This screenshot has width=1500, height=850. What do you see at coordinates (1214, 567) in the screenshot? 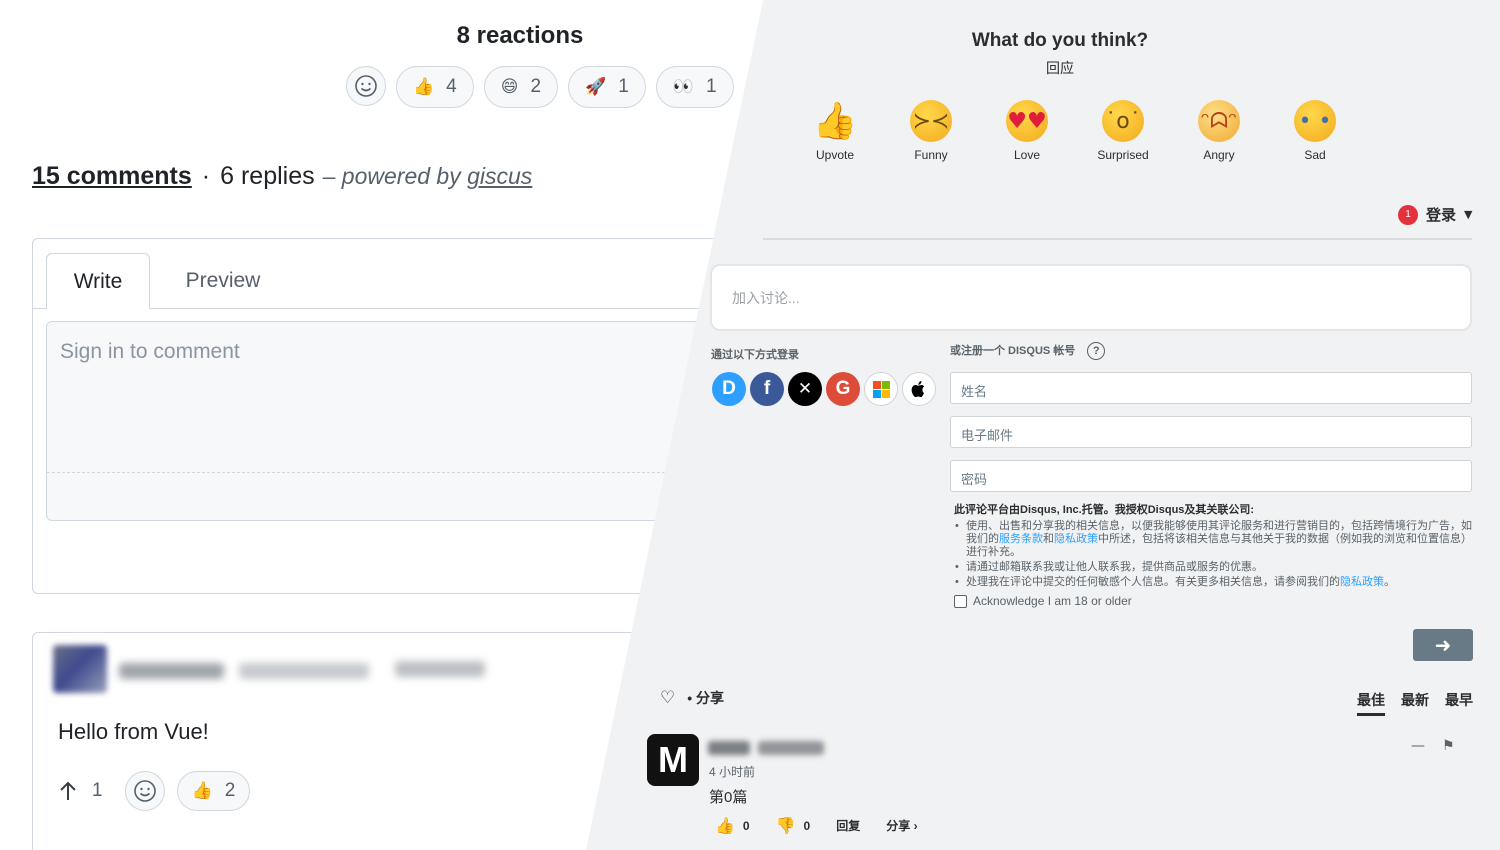
I see `terms-item: 请通过邮箱联系我或让他人联系我，提供商品或服务的优惠。` at bounding box center [1214, 567].